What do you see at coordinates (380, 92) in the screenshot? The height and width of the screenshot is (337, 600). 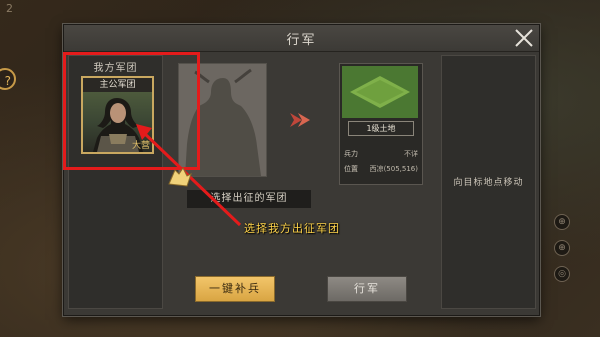 I see `terrain-image` at bounding box center [380, 92].